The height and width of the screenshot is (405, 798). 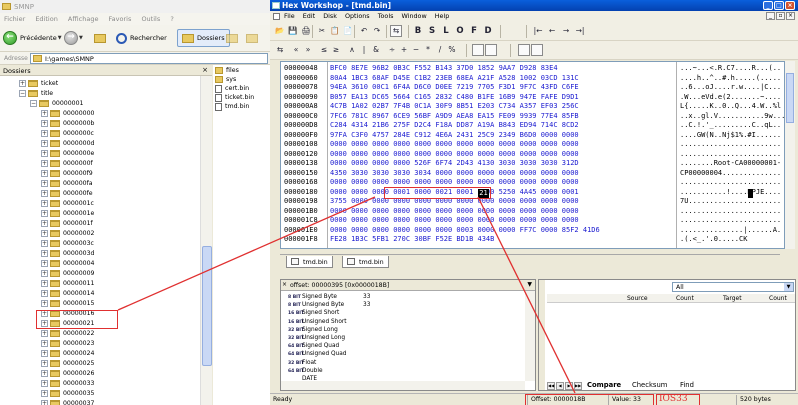 I want to click on bookmark-o-button: O, so click(x=460, y=31).